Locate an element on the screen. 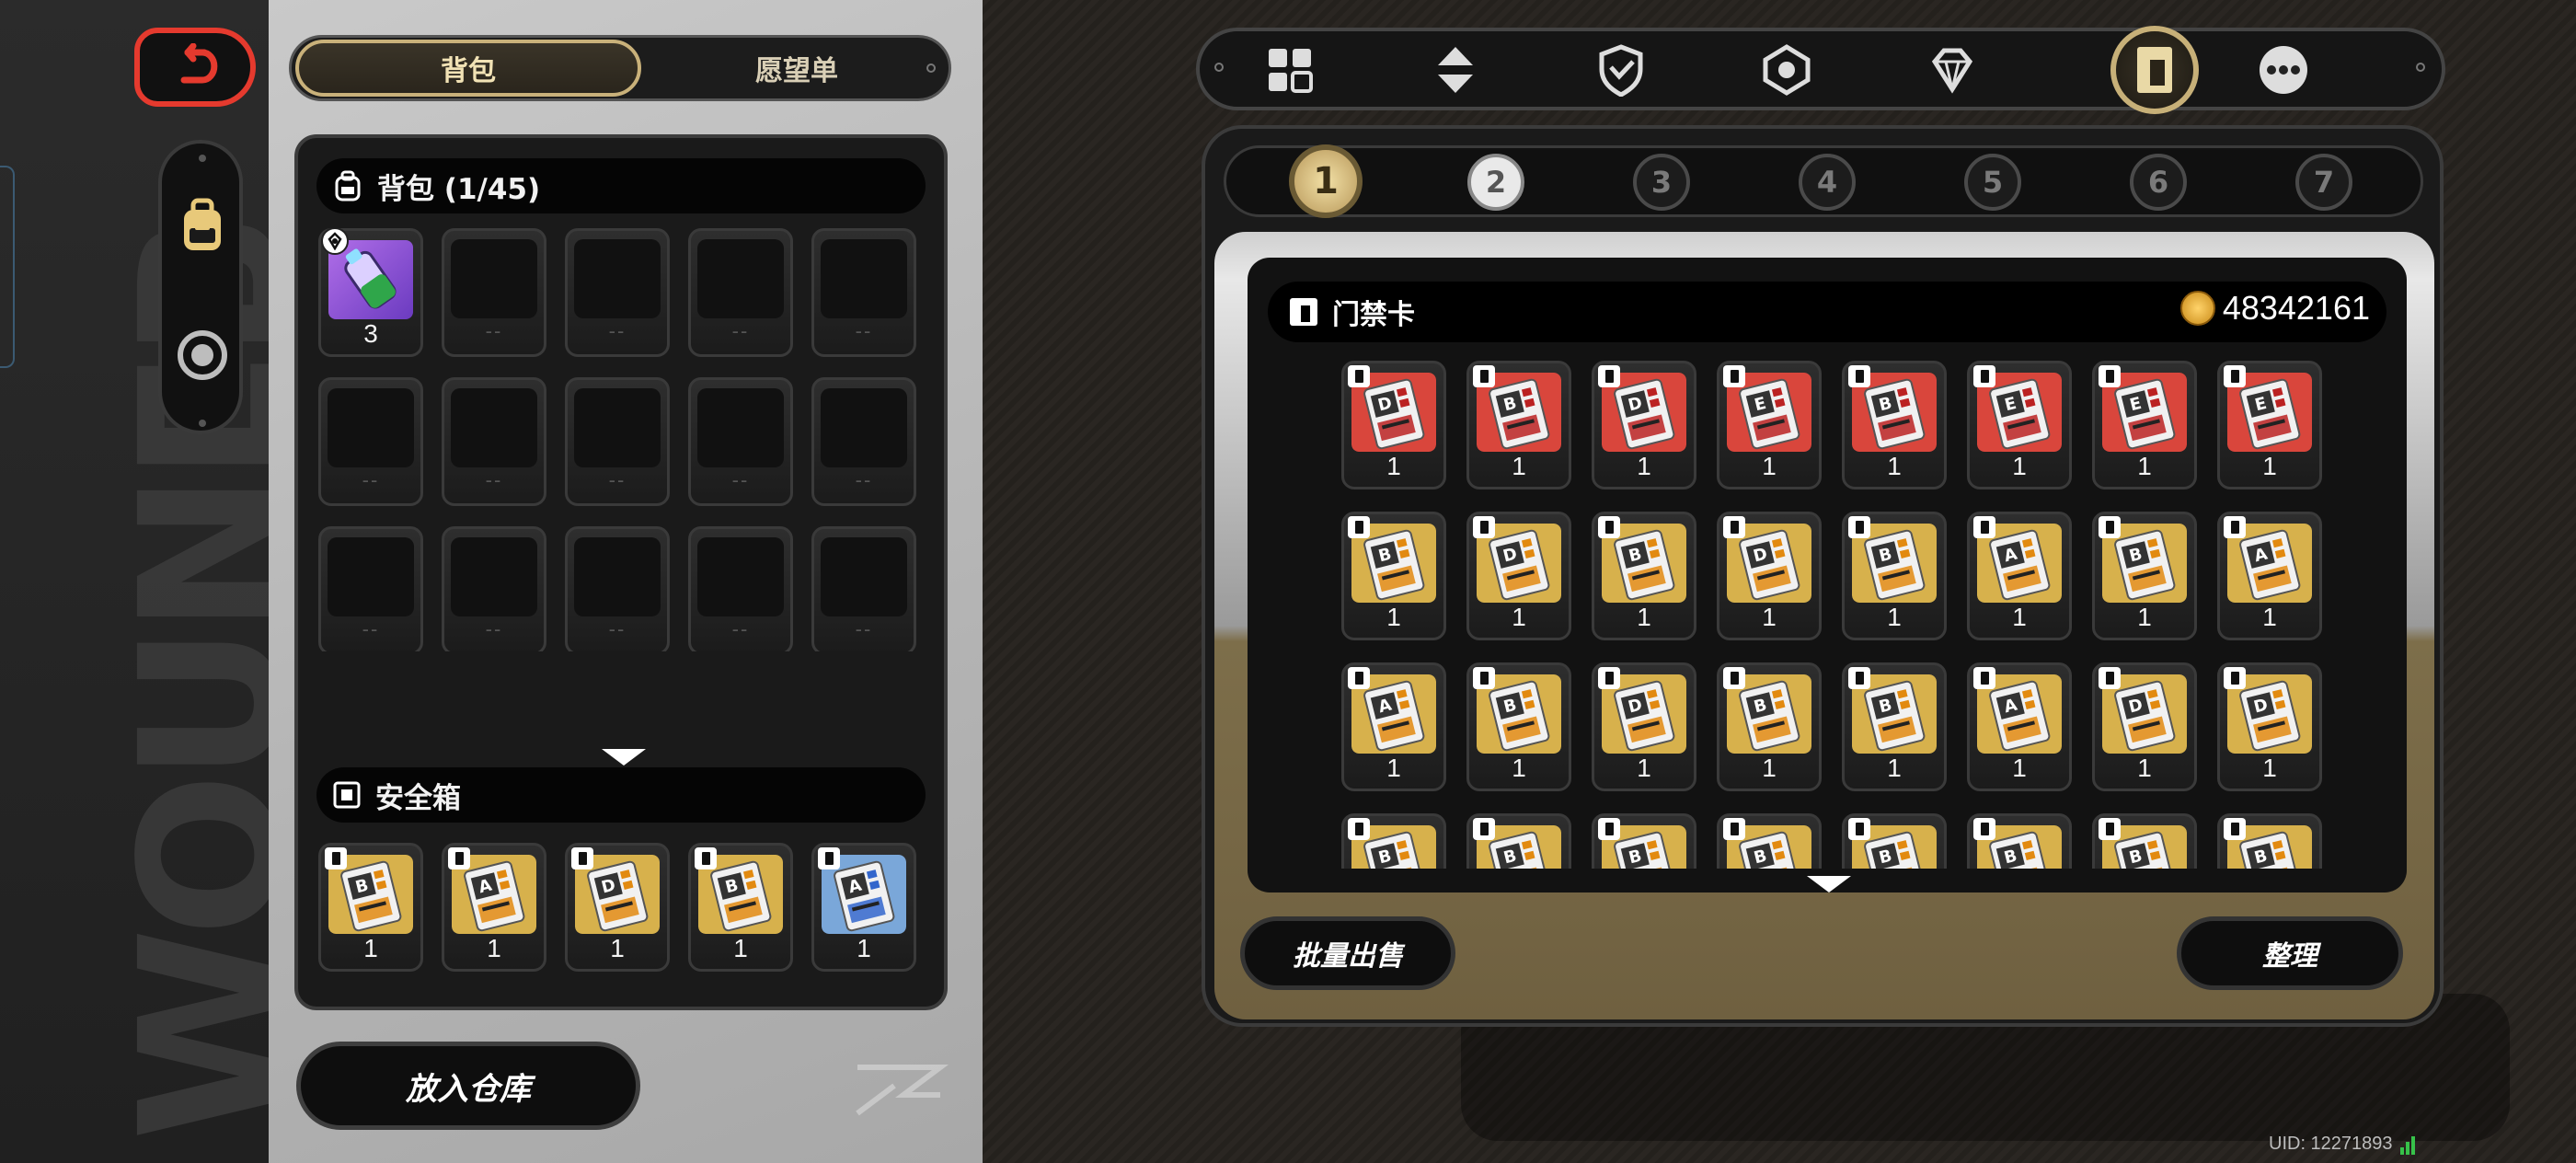 This screenshot has height=1163, width=2576. backpack-title: 背包 (1/45) is located at coordinates (459, 189).